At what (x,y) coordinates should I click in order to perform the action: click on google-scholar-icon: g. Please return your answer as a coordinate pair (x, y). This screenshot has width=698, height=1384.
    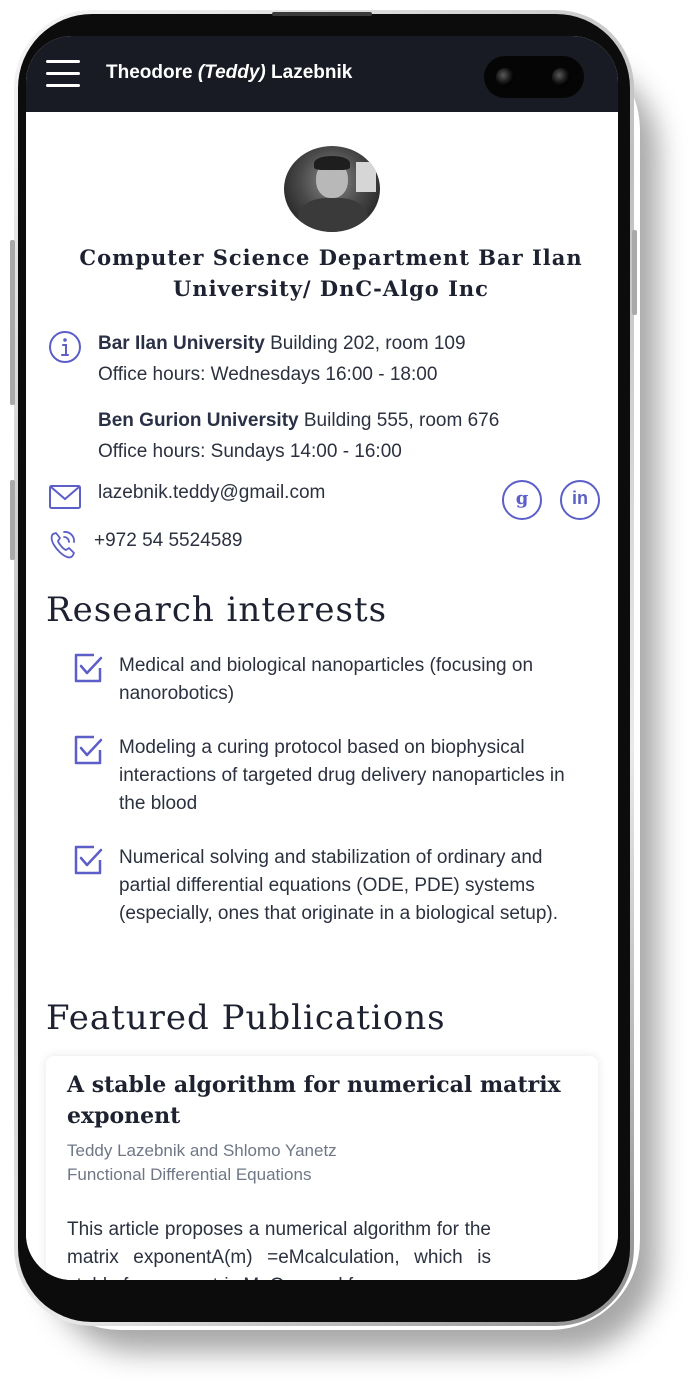
    Looking at the image, I should click on (522, 500).